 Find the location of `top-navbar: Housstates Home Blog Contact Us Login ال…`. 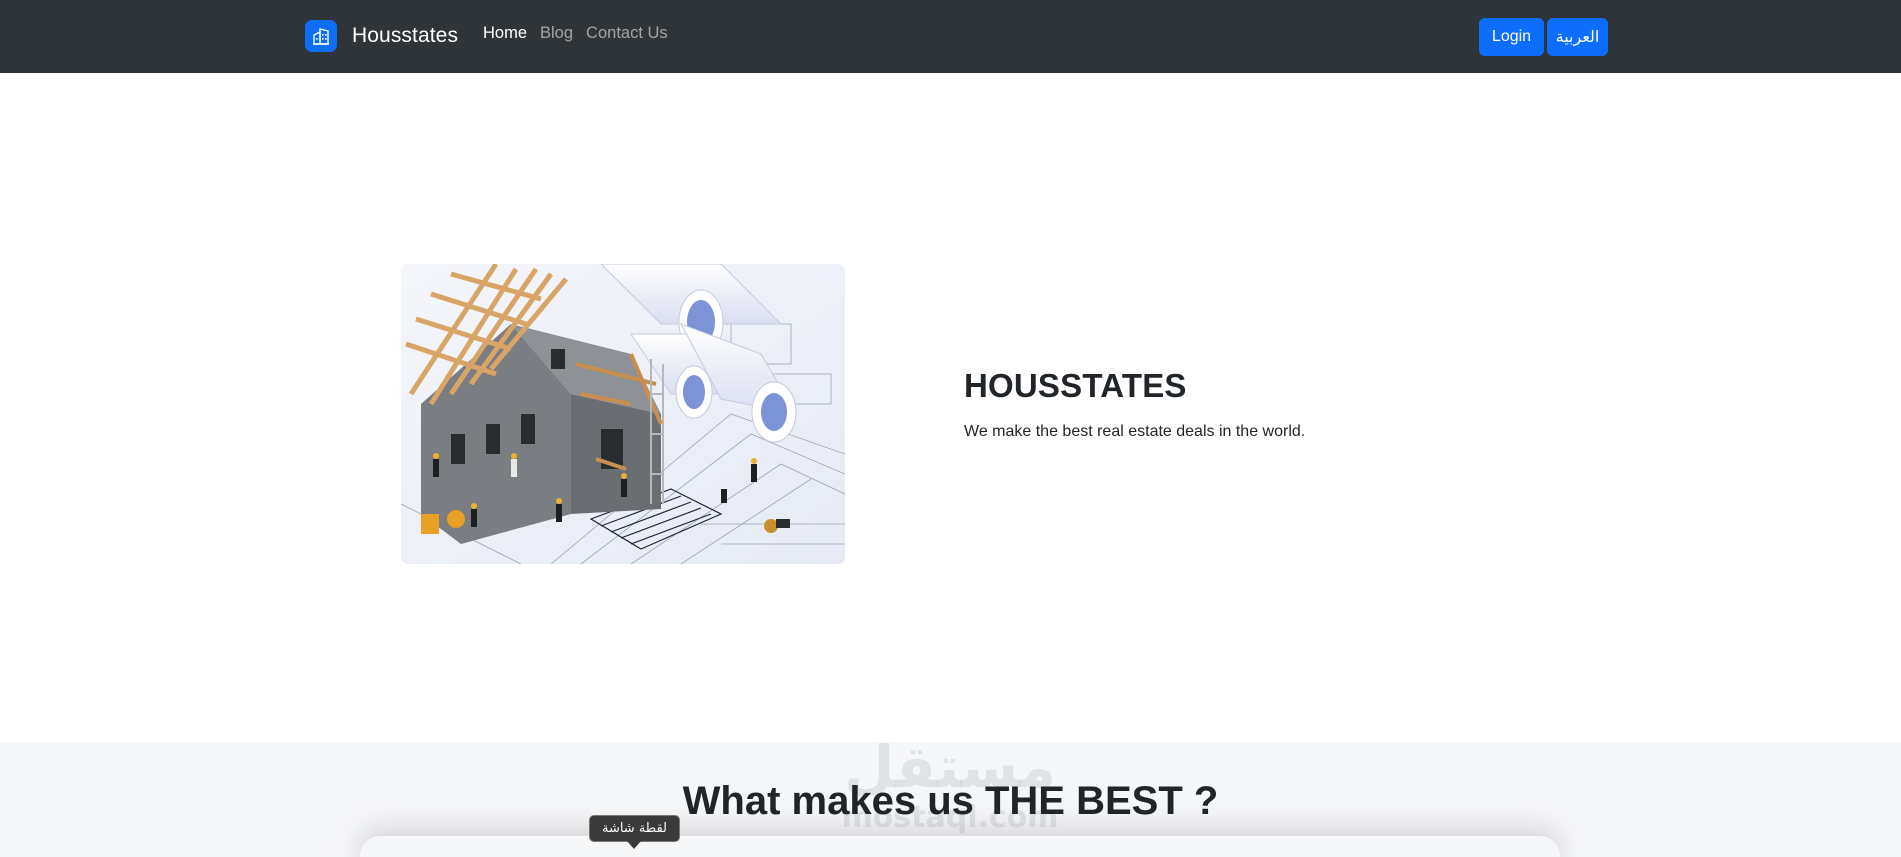

top-navbar: Housstates Home Blog Contact Us Login ال… is located at coordinates (950, 36).